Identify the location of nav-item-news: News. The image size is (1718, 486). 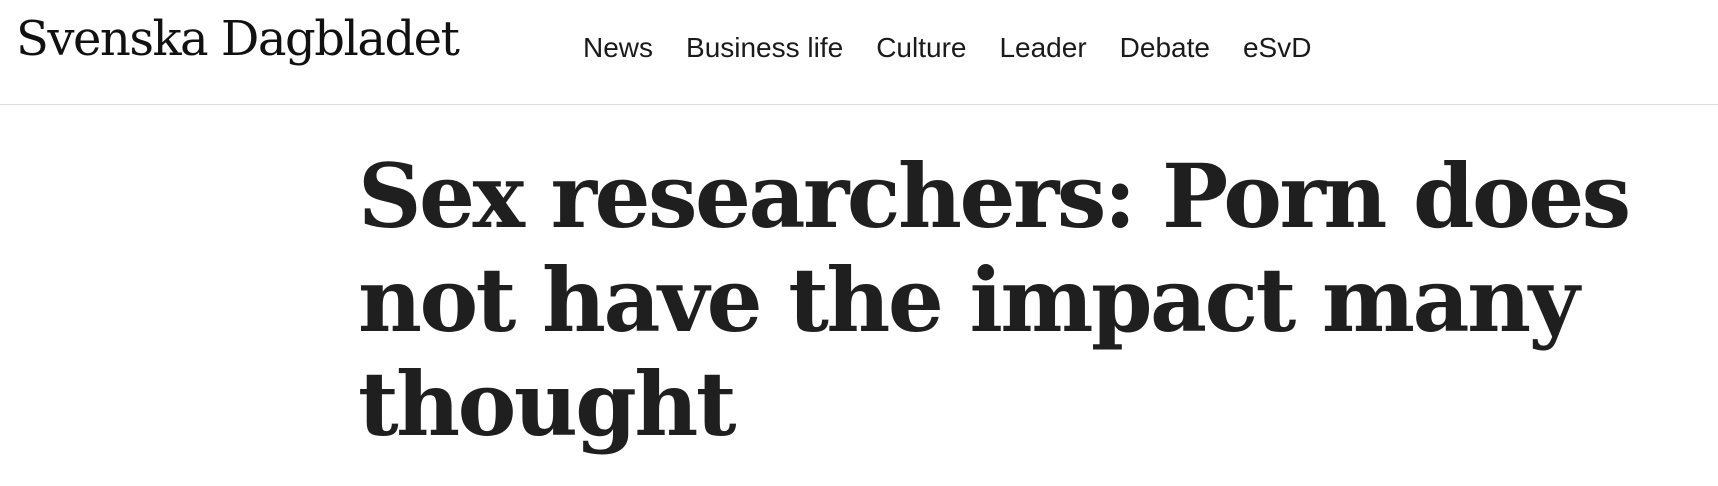
(618, 48).